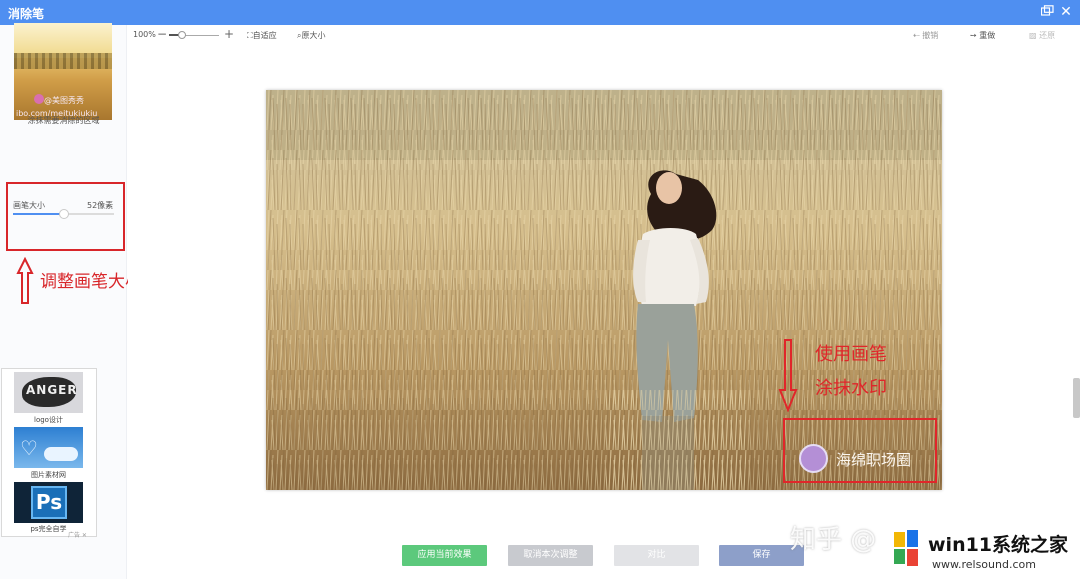 The image size is (1080, 579). Describe the element at coordinates (1066, 12) in the screenshot. I see `close-icon: ✕` at that location.